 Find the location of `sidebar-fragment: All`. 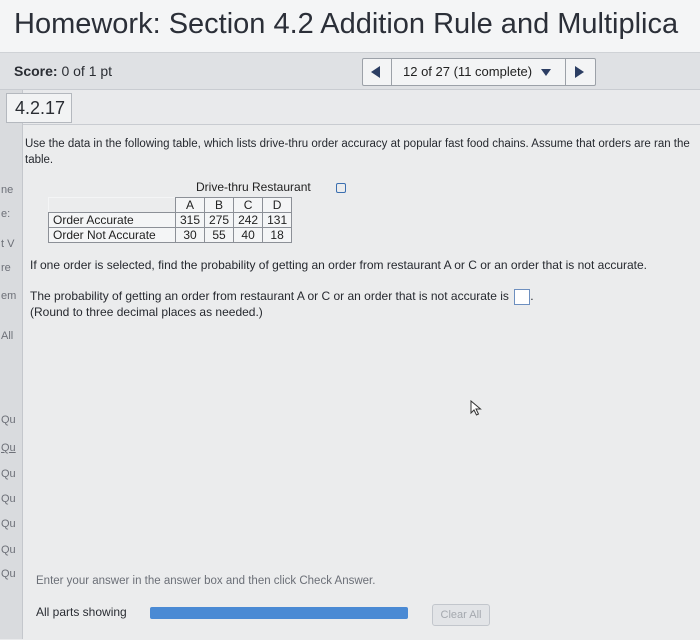

sidebar-fragment: All is located at coordinates (7, 336).